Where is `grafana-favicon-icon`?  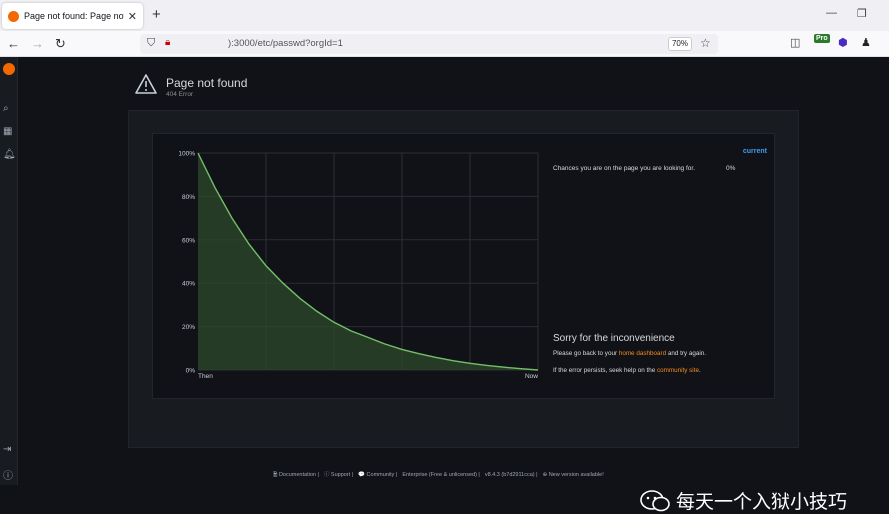
grafana-favicon-icon is located at coordinates (13, 16).